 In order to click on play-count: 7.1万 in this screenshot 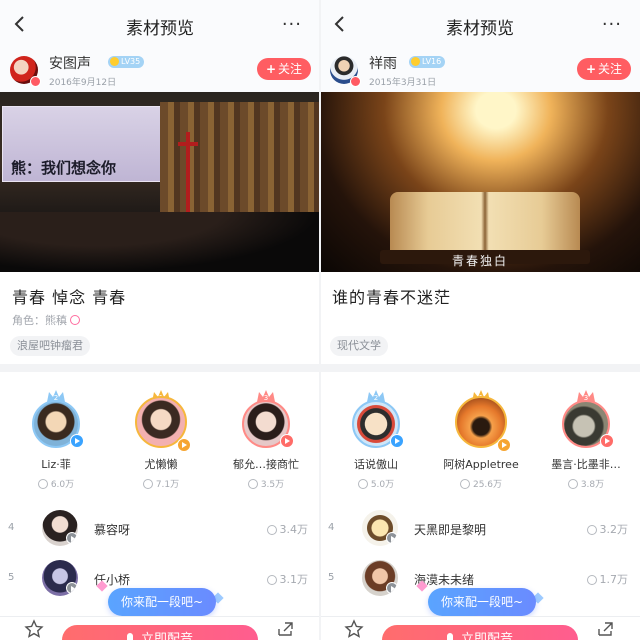, I will do `click(161, 483)`.